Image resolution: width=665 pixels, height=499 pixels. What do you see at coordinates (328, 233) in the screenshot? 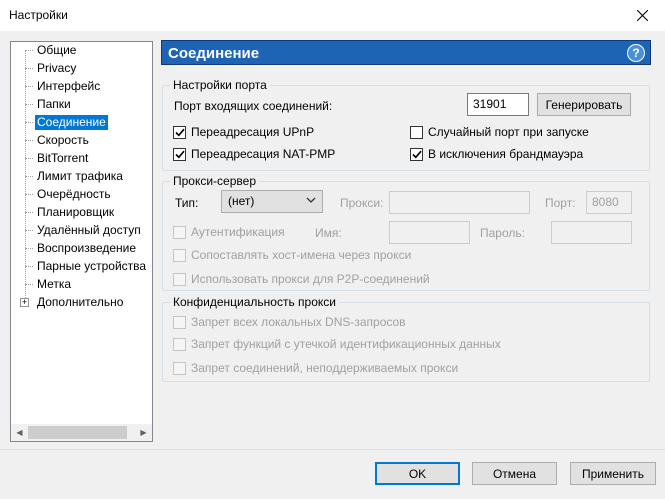
I see `username-label: Имя:` at bounding box center [328, 233].